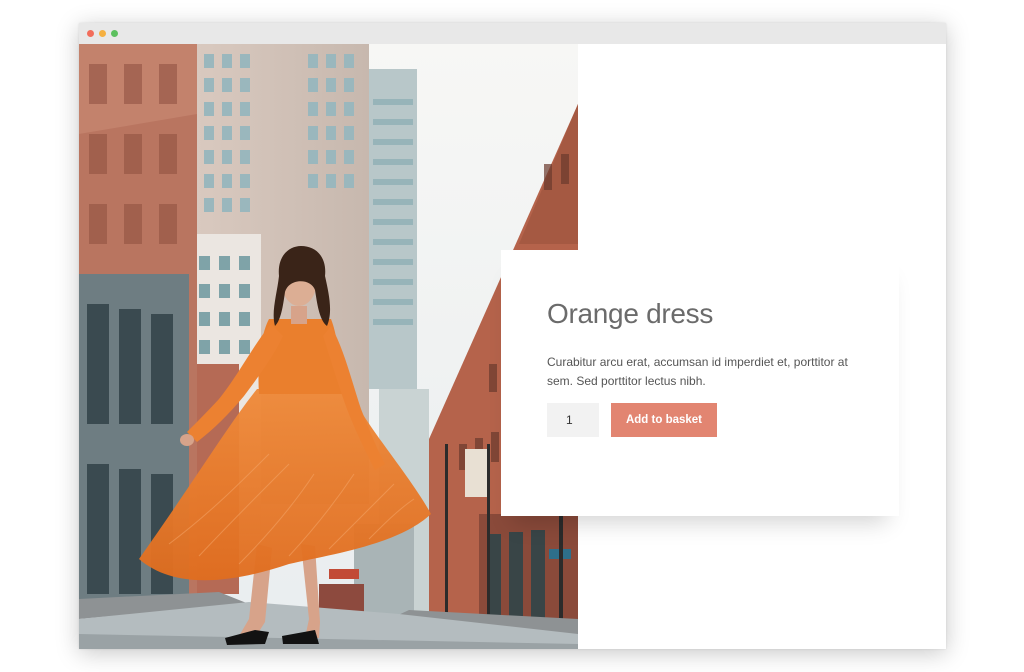 Image resolution: width=1024 pixels, height=672 pixels. Describe the element at coordinates (512, 33) in the screenshot. I see `browser-titlebar` at that location.